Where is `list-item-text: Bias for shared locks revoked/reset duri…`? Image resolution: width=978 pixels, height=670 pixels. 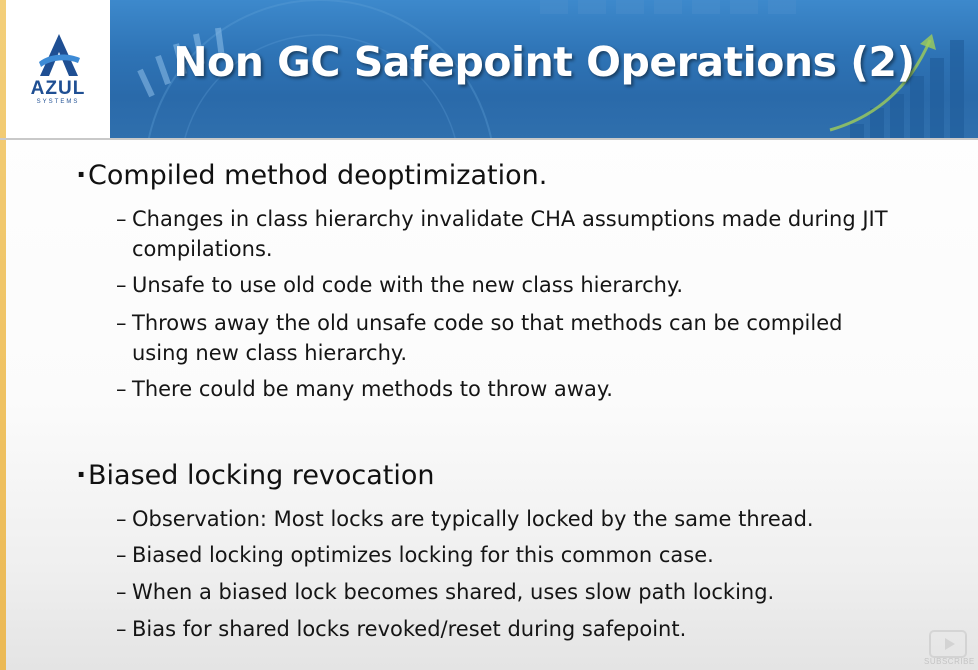
list-item-text: Bias for shared locks revoked/reset duri… is located at coordinates (409, 629).